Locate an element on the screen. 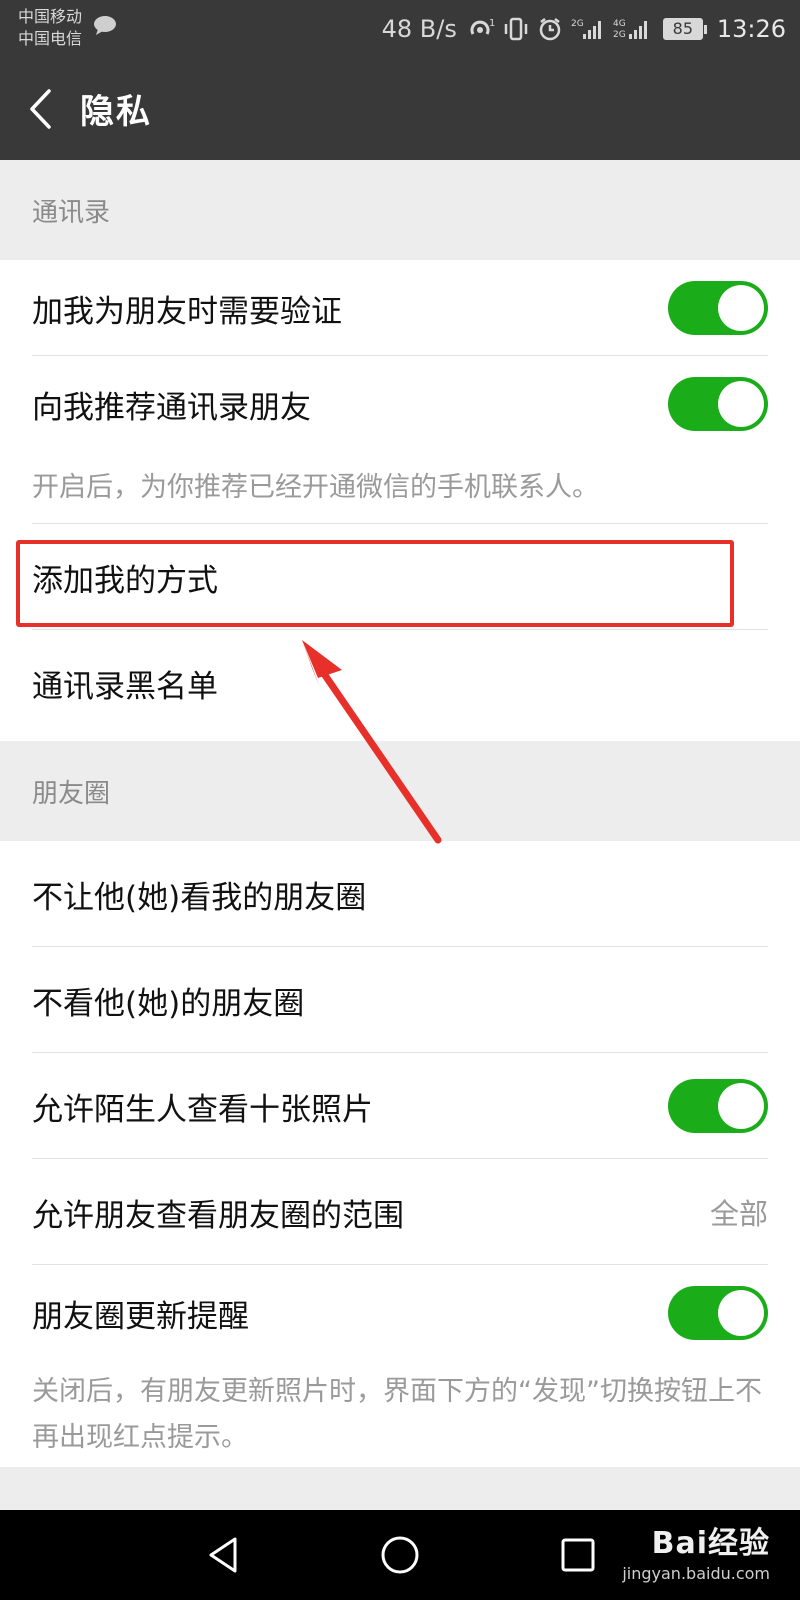 The image size is (800, 1600). chevron-left-icon is located at coordinates (40, 108).